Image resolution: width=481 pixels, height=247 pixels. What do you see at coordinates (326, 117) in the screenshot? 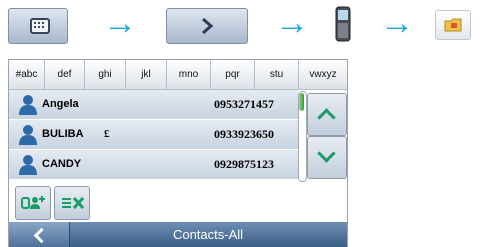
I see `chevron-up-icon` at bounding box center [326, 117].